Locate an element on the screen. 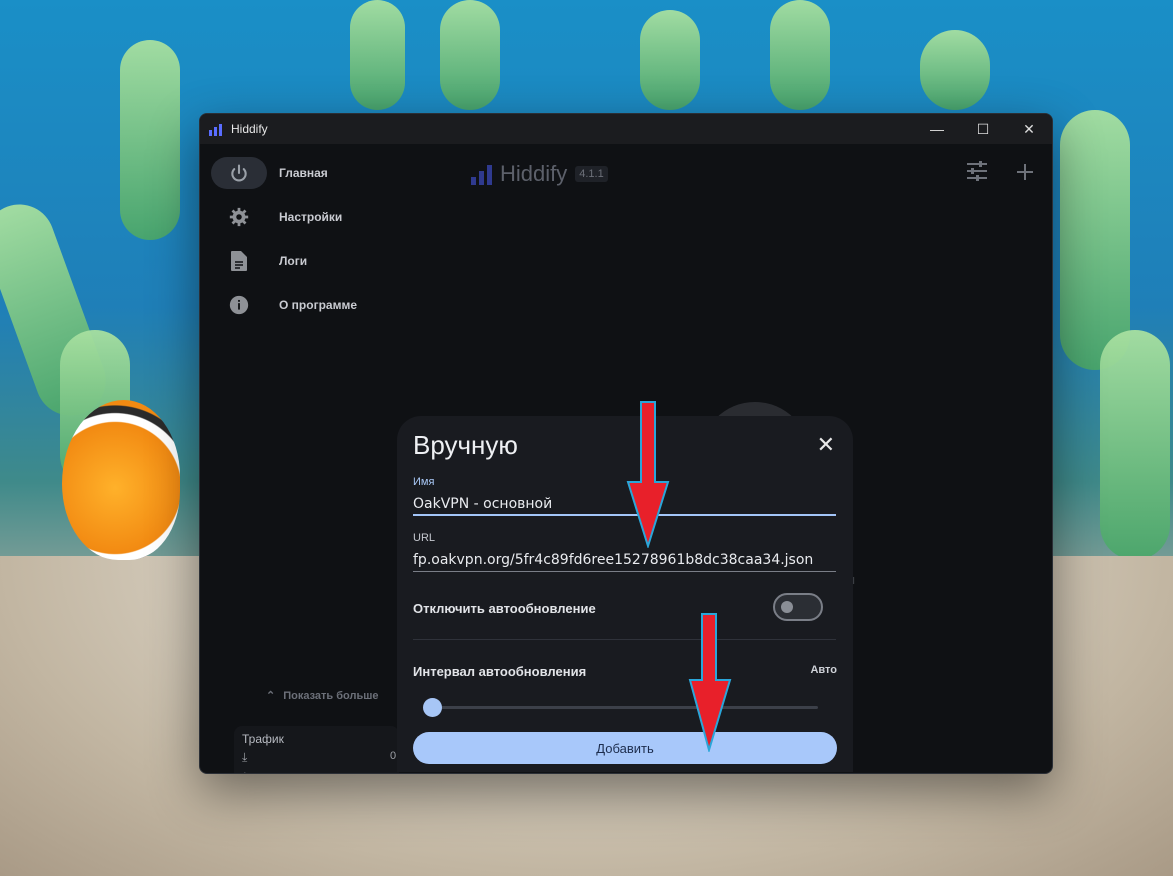  maximize-button: ☐ is located at coordinates (983, 129).